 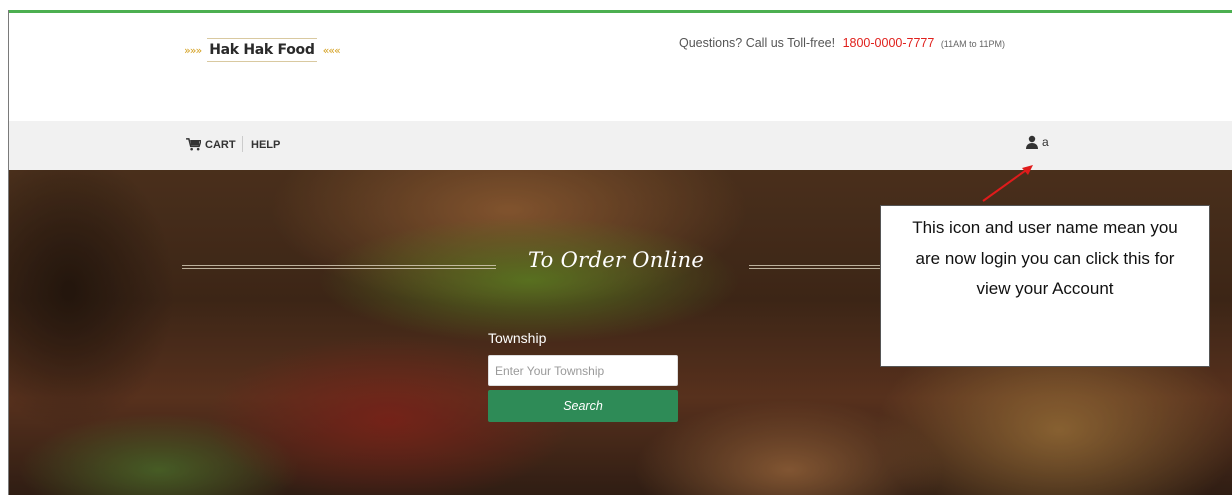 What do you see at coordinates (757, 43) in the screenshot?
I see `contact-text: Questions? Call us Toll-free!` at bounding box center [757, 43].